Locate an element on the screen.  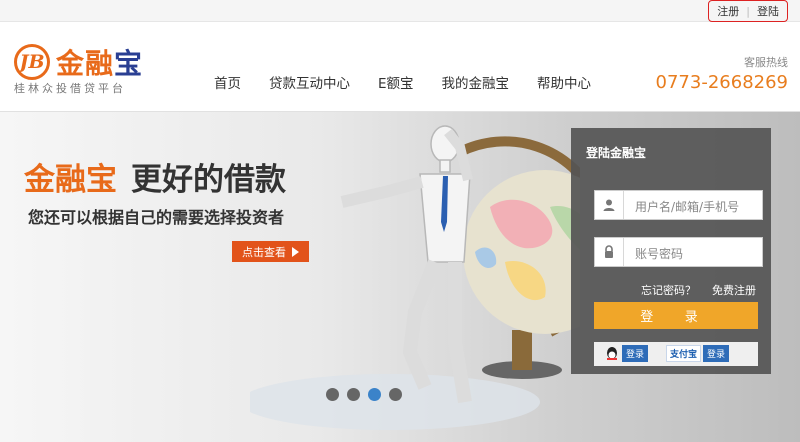
top-bar: 注册 | 登陆 is located at coordinates (400, 11).